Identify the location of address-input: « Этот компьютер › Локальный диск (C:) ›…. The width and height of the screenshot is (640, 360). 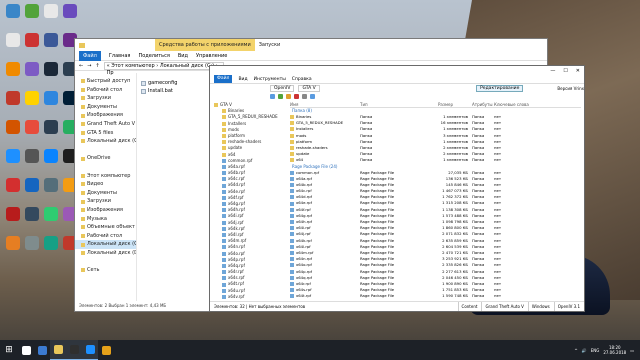
(163, 68).